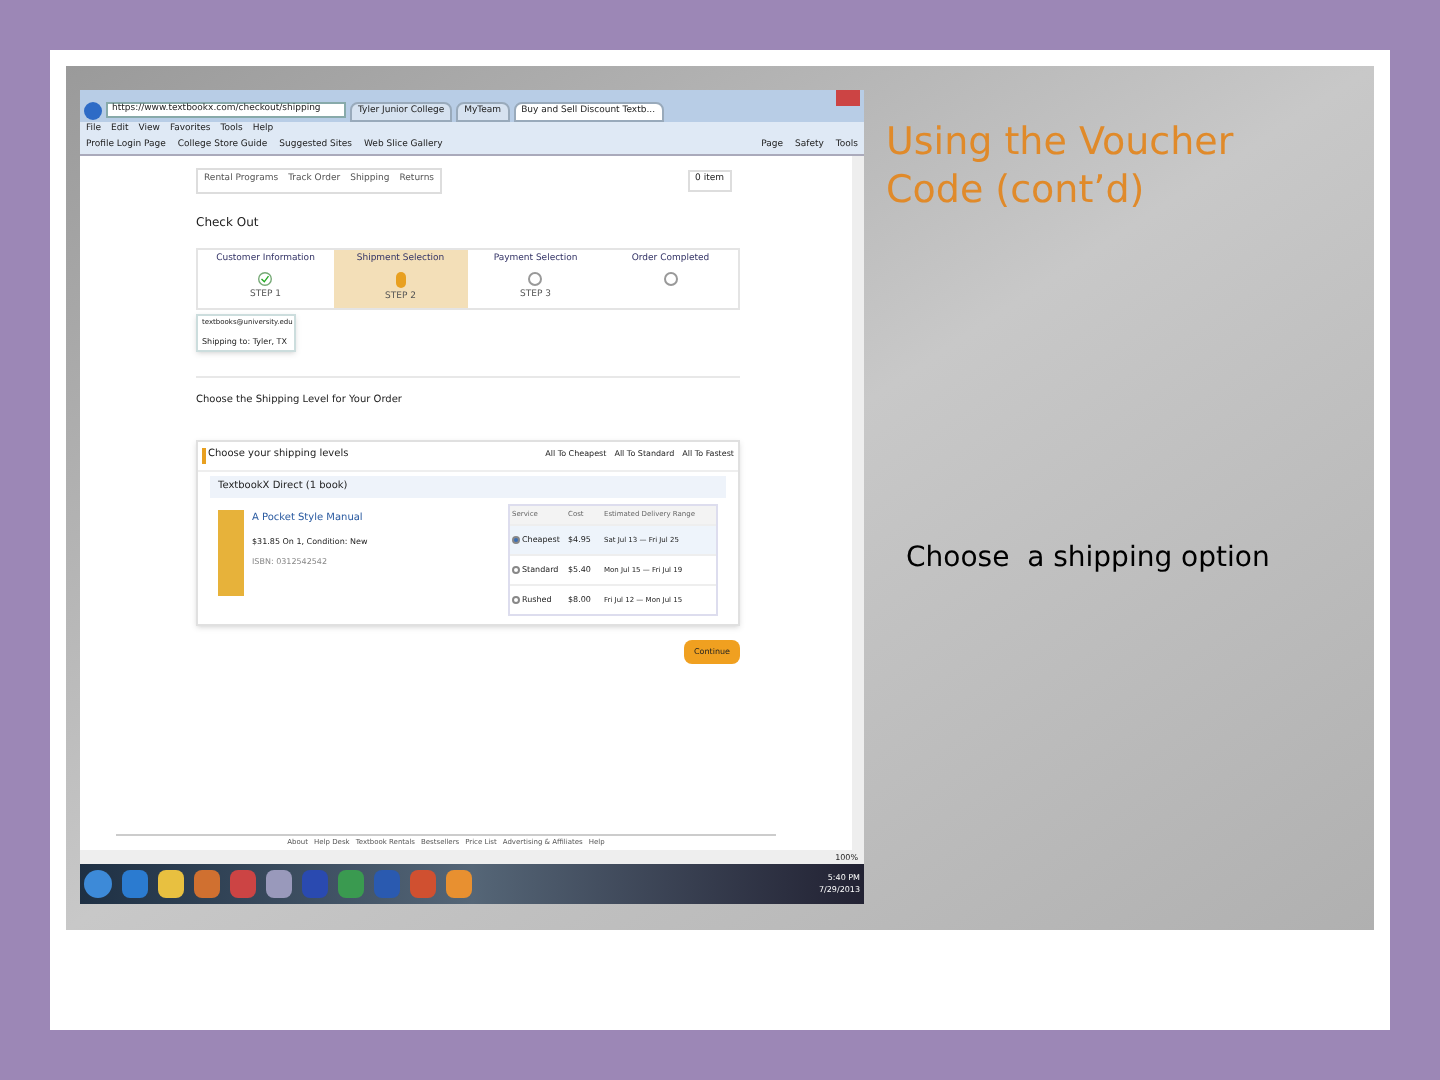  I want to click on back-button, so click(93, 111).